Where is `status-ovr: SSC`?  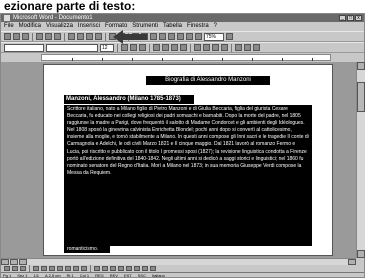 status-ovr: SSC is located at coordinates (142, 275).